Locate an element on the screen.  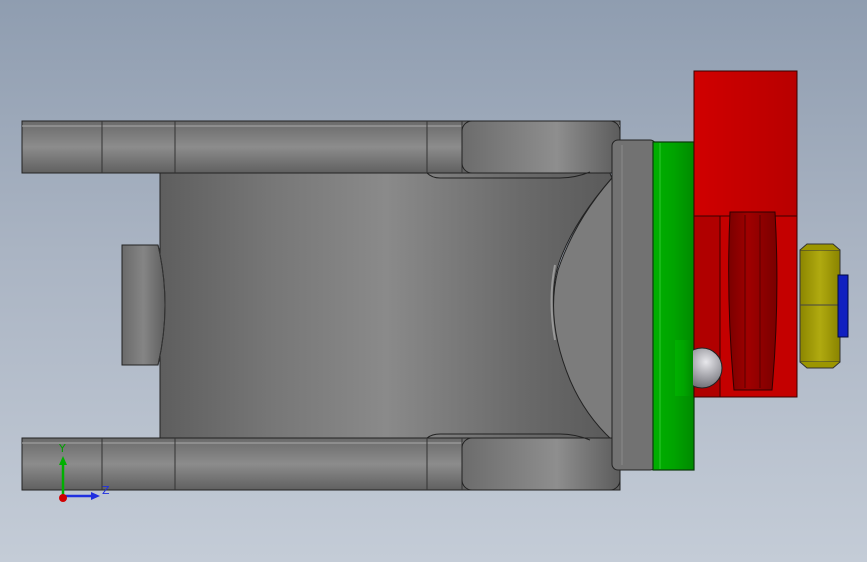
clamp-block is located at coordinates (745, 234).